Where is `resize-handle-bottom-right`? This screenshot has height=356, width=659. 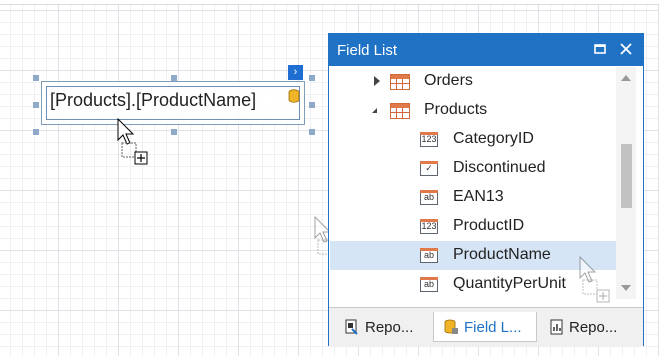 resize-handle-bottom-right is located at coordinates (312, 132).